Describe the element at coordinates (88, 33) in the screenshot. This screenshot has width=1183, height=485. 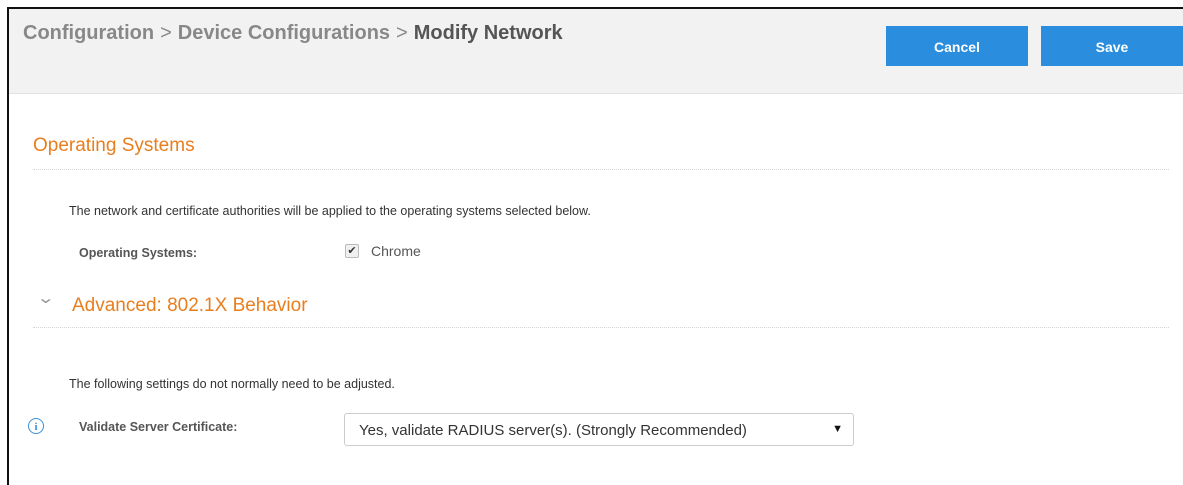
I see `breadcrumb-item-configuration: Configuration` at that location.